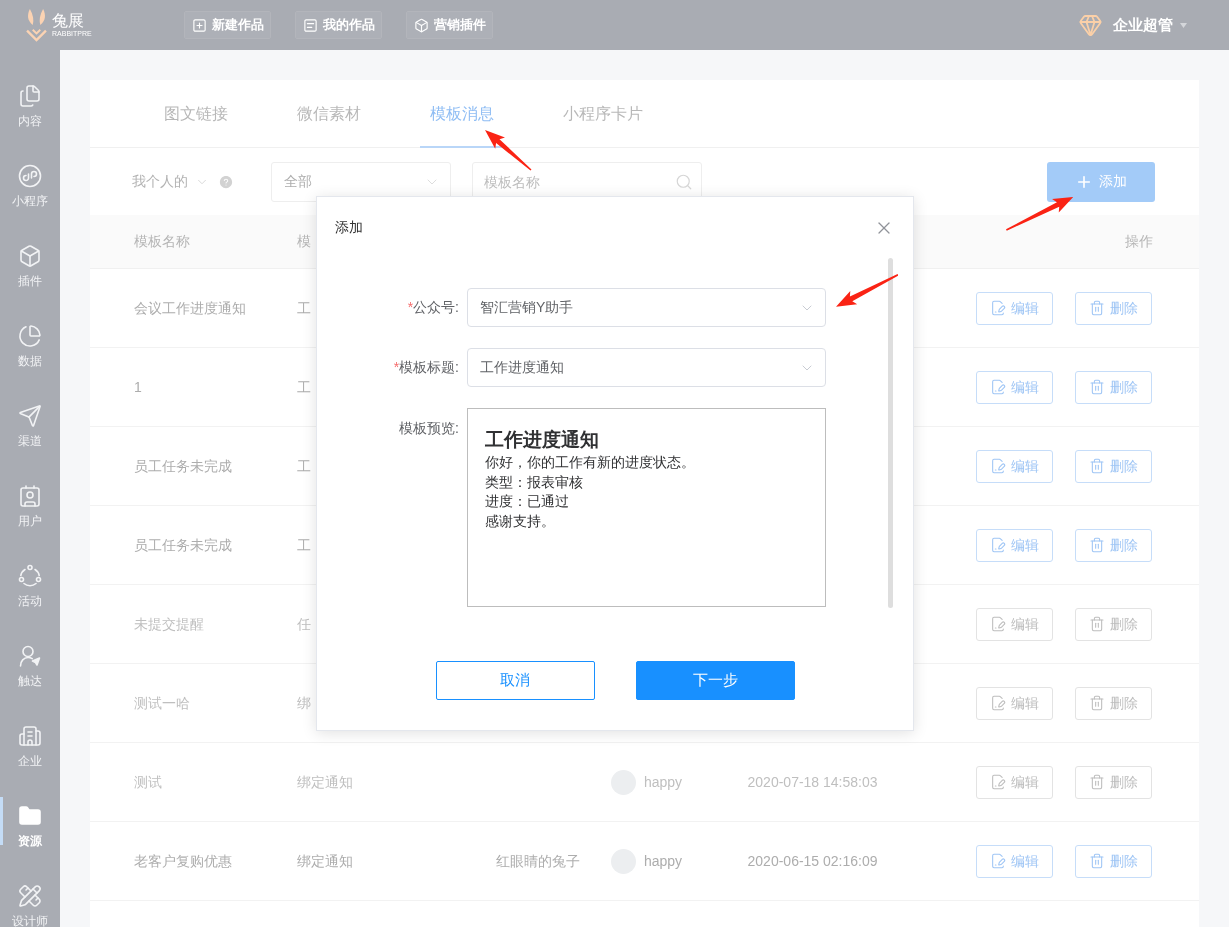  What do you see at coordinates (812, 781) in the screenshot?
I see `table-cell: 2020-07-18 14:58:03` at bounding box center [812, 781].